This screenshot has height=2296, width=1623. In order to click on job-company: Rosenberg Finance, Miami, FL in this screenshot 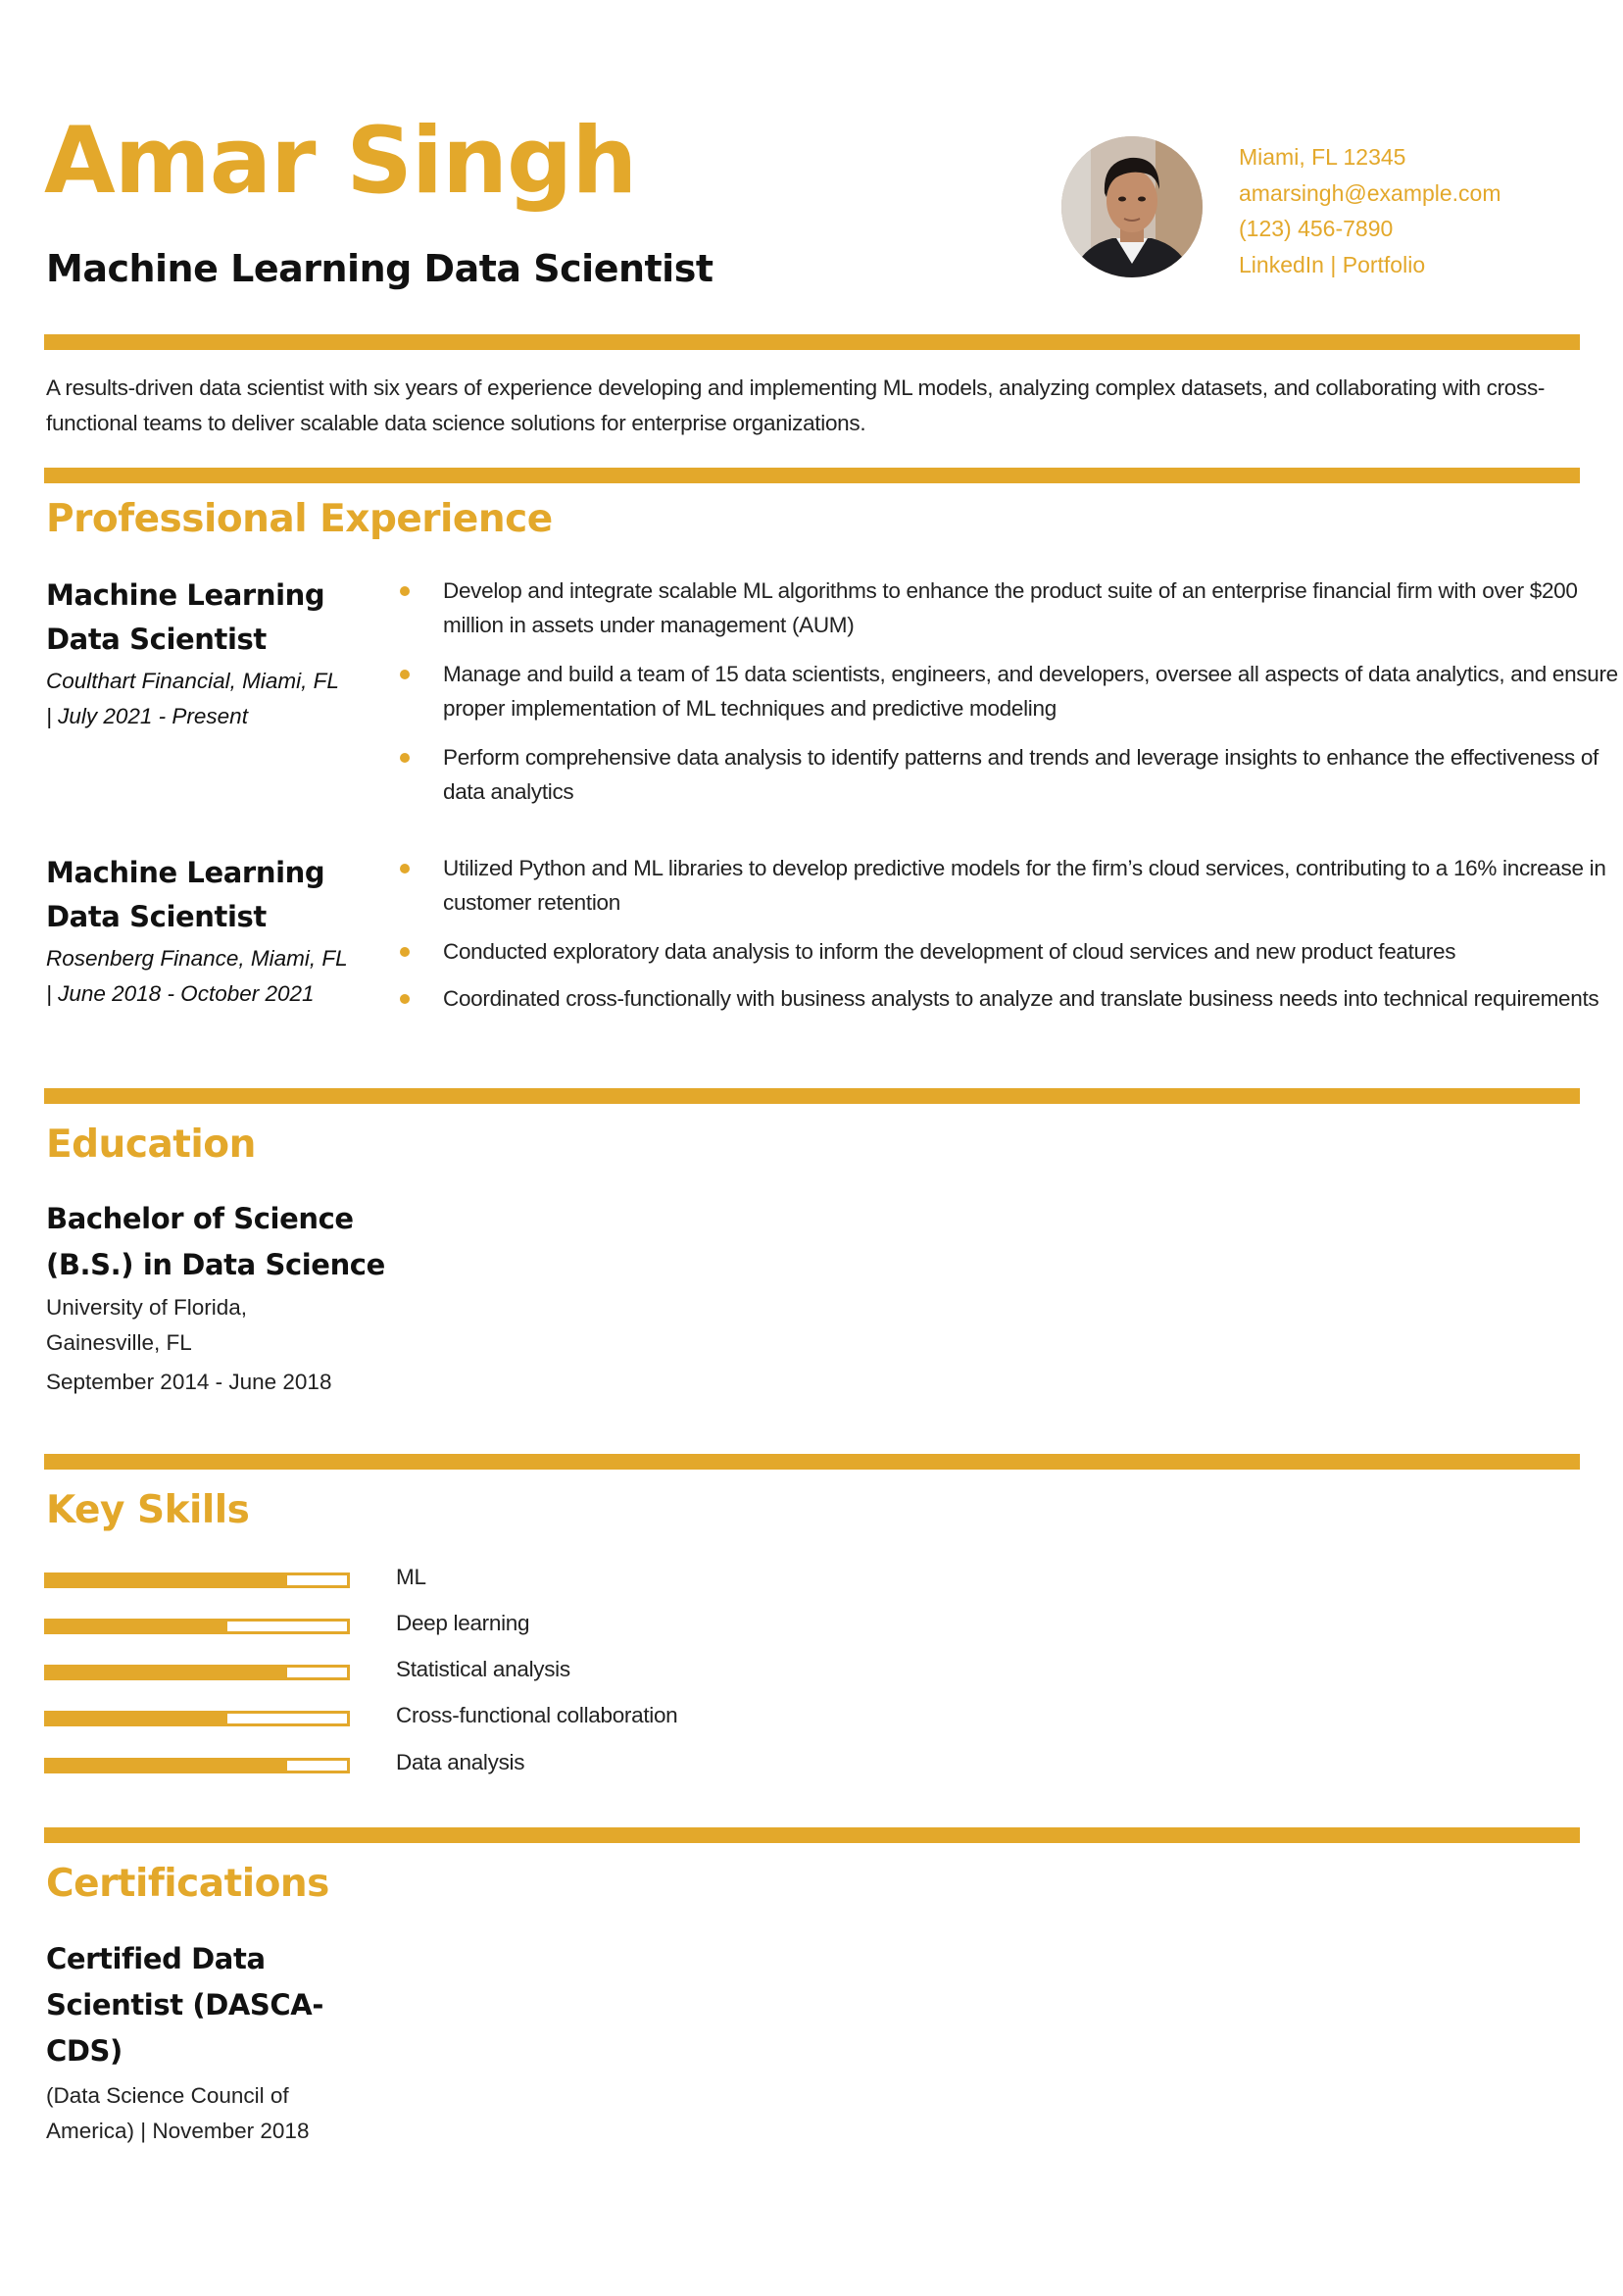, I will do `click(197, 958)`.